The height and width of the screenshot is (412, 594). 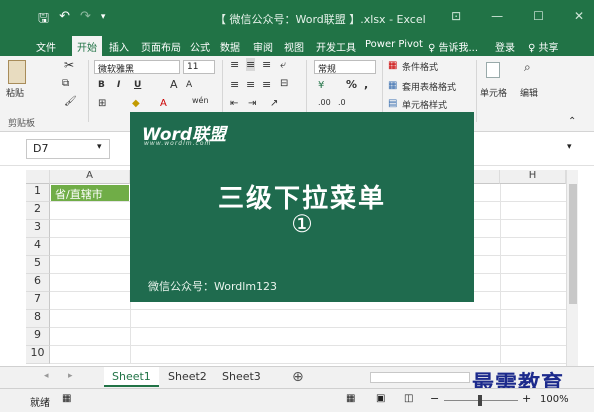 What do you see at coordinates (46, 46) in the screenshot?
I see `tab-file: 文件` at bounding box center [46, 46].